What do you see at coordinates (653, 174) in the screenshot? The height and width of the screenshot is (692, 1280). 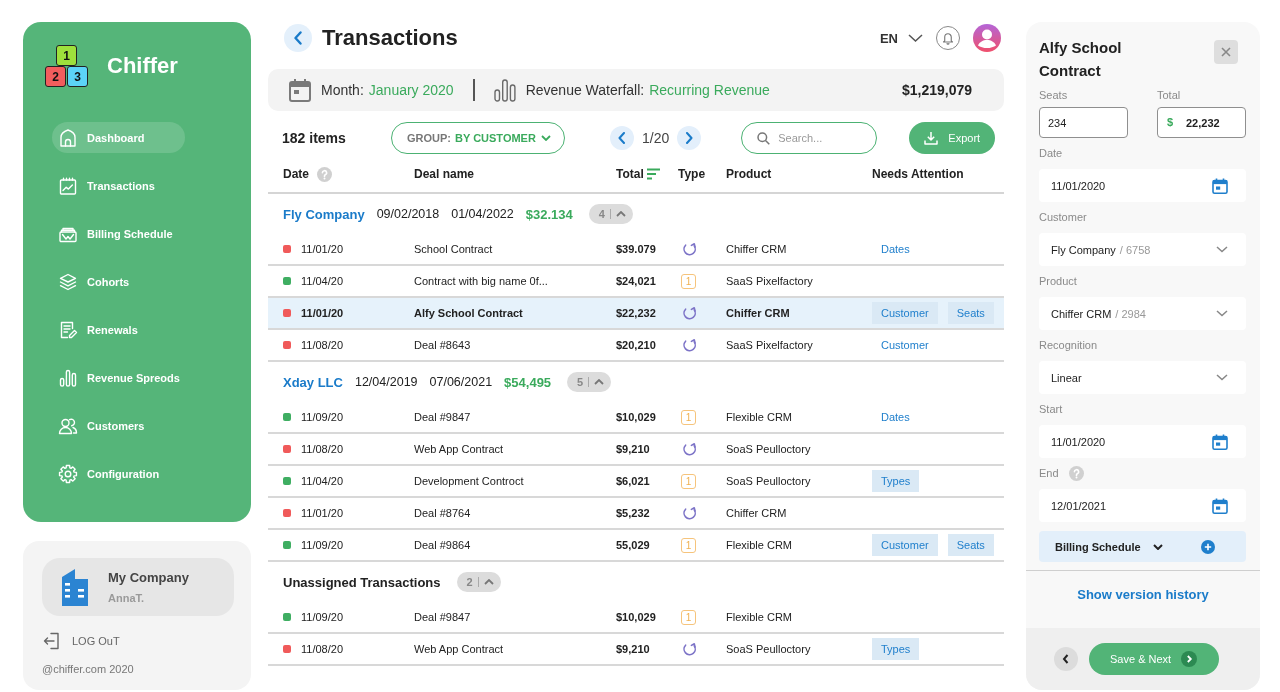 I see `sort-icon` at bounding box center [653, 174].